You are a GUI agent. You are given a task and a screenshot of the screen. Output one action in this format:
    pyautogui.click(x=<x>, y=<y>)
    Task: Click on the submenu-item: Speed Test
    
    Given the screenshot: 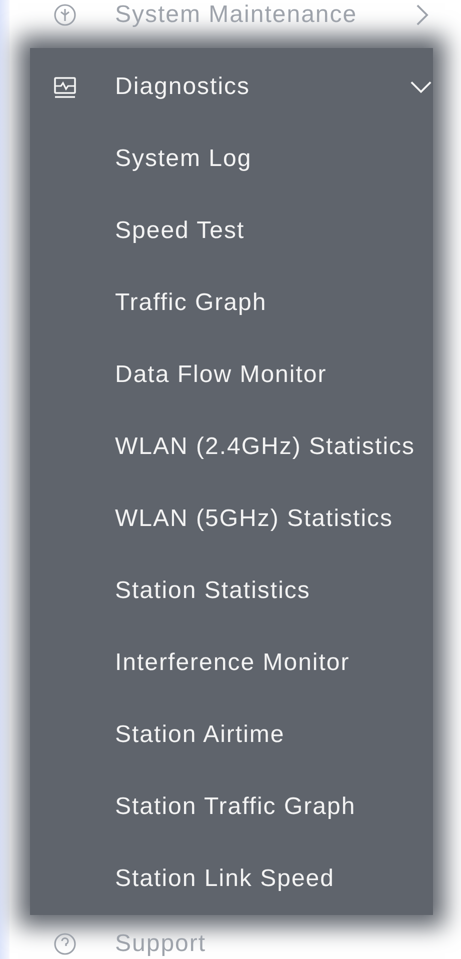 What is the action you would take?
    pyautogui.click(x=231, y=231)
    